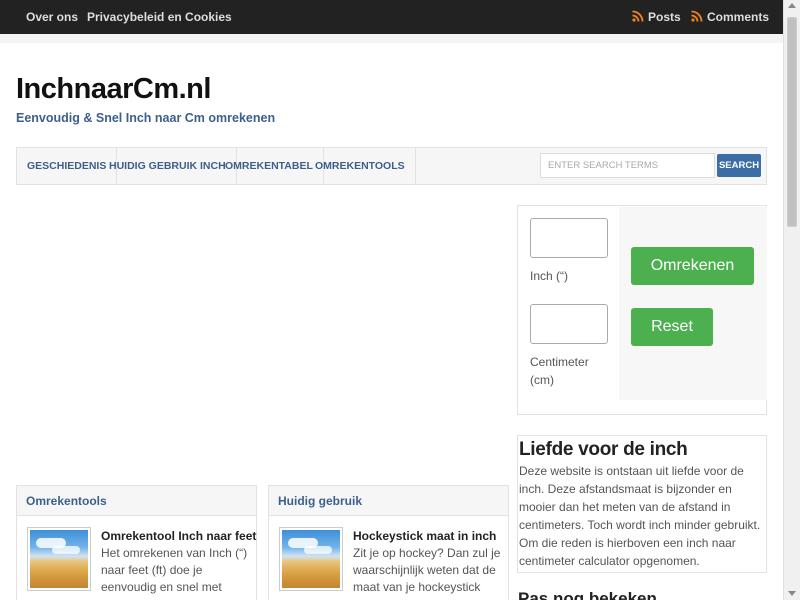 Image resolution: width=800 pixels, height=600 pixels. Describe the element at coordinates (792, 5) in the screenshot. I see `scroll-up-arrow-icon` at that location.